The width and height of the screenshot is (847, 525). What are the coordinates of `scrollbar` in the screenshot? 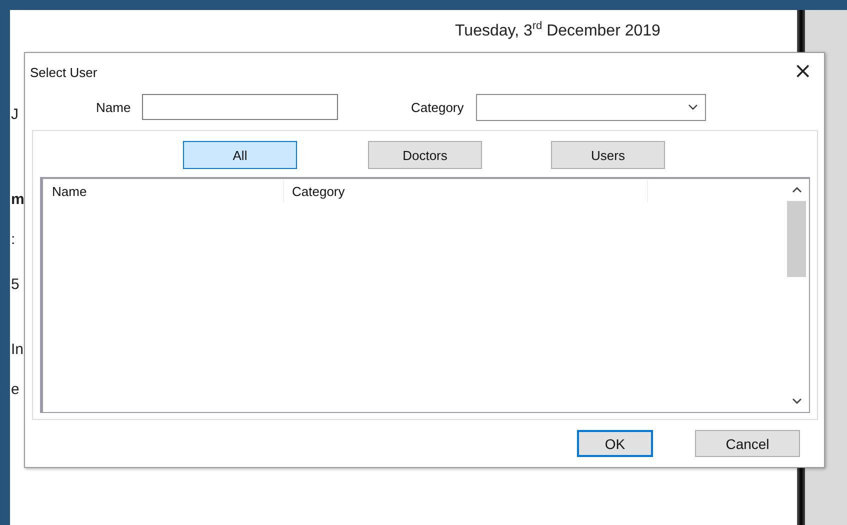 It's located at (796, 295).